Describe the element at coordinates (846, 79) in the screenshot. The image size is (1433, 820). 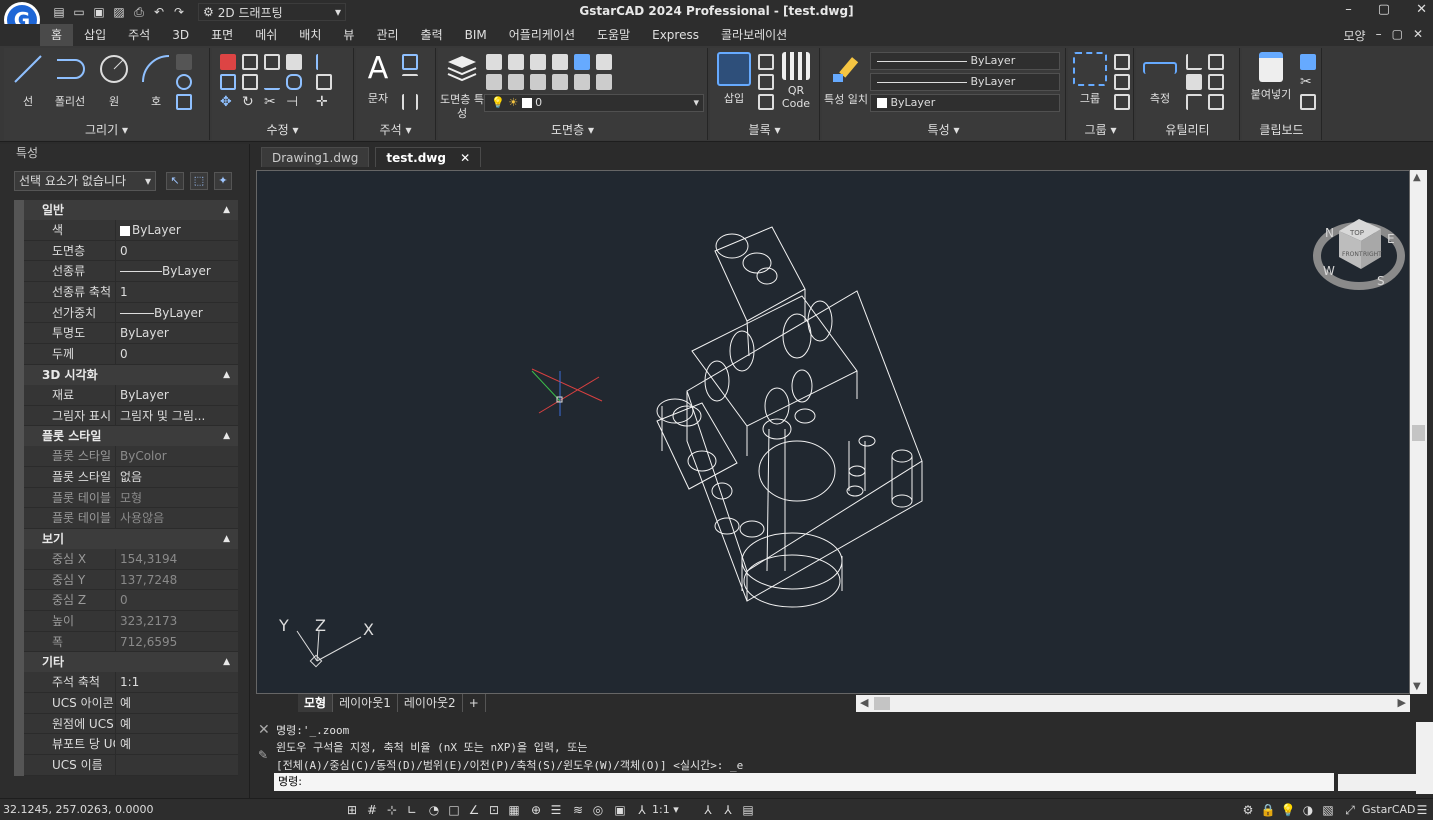
I see `match-properties-button: 특성 일치` at that location.